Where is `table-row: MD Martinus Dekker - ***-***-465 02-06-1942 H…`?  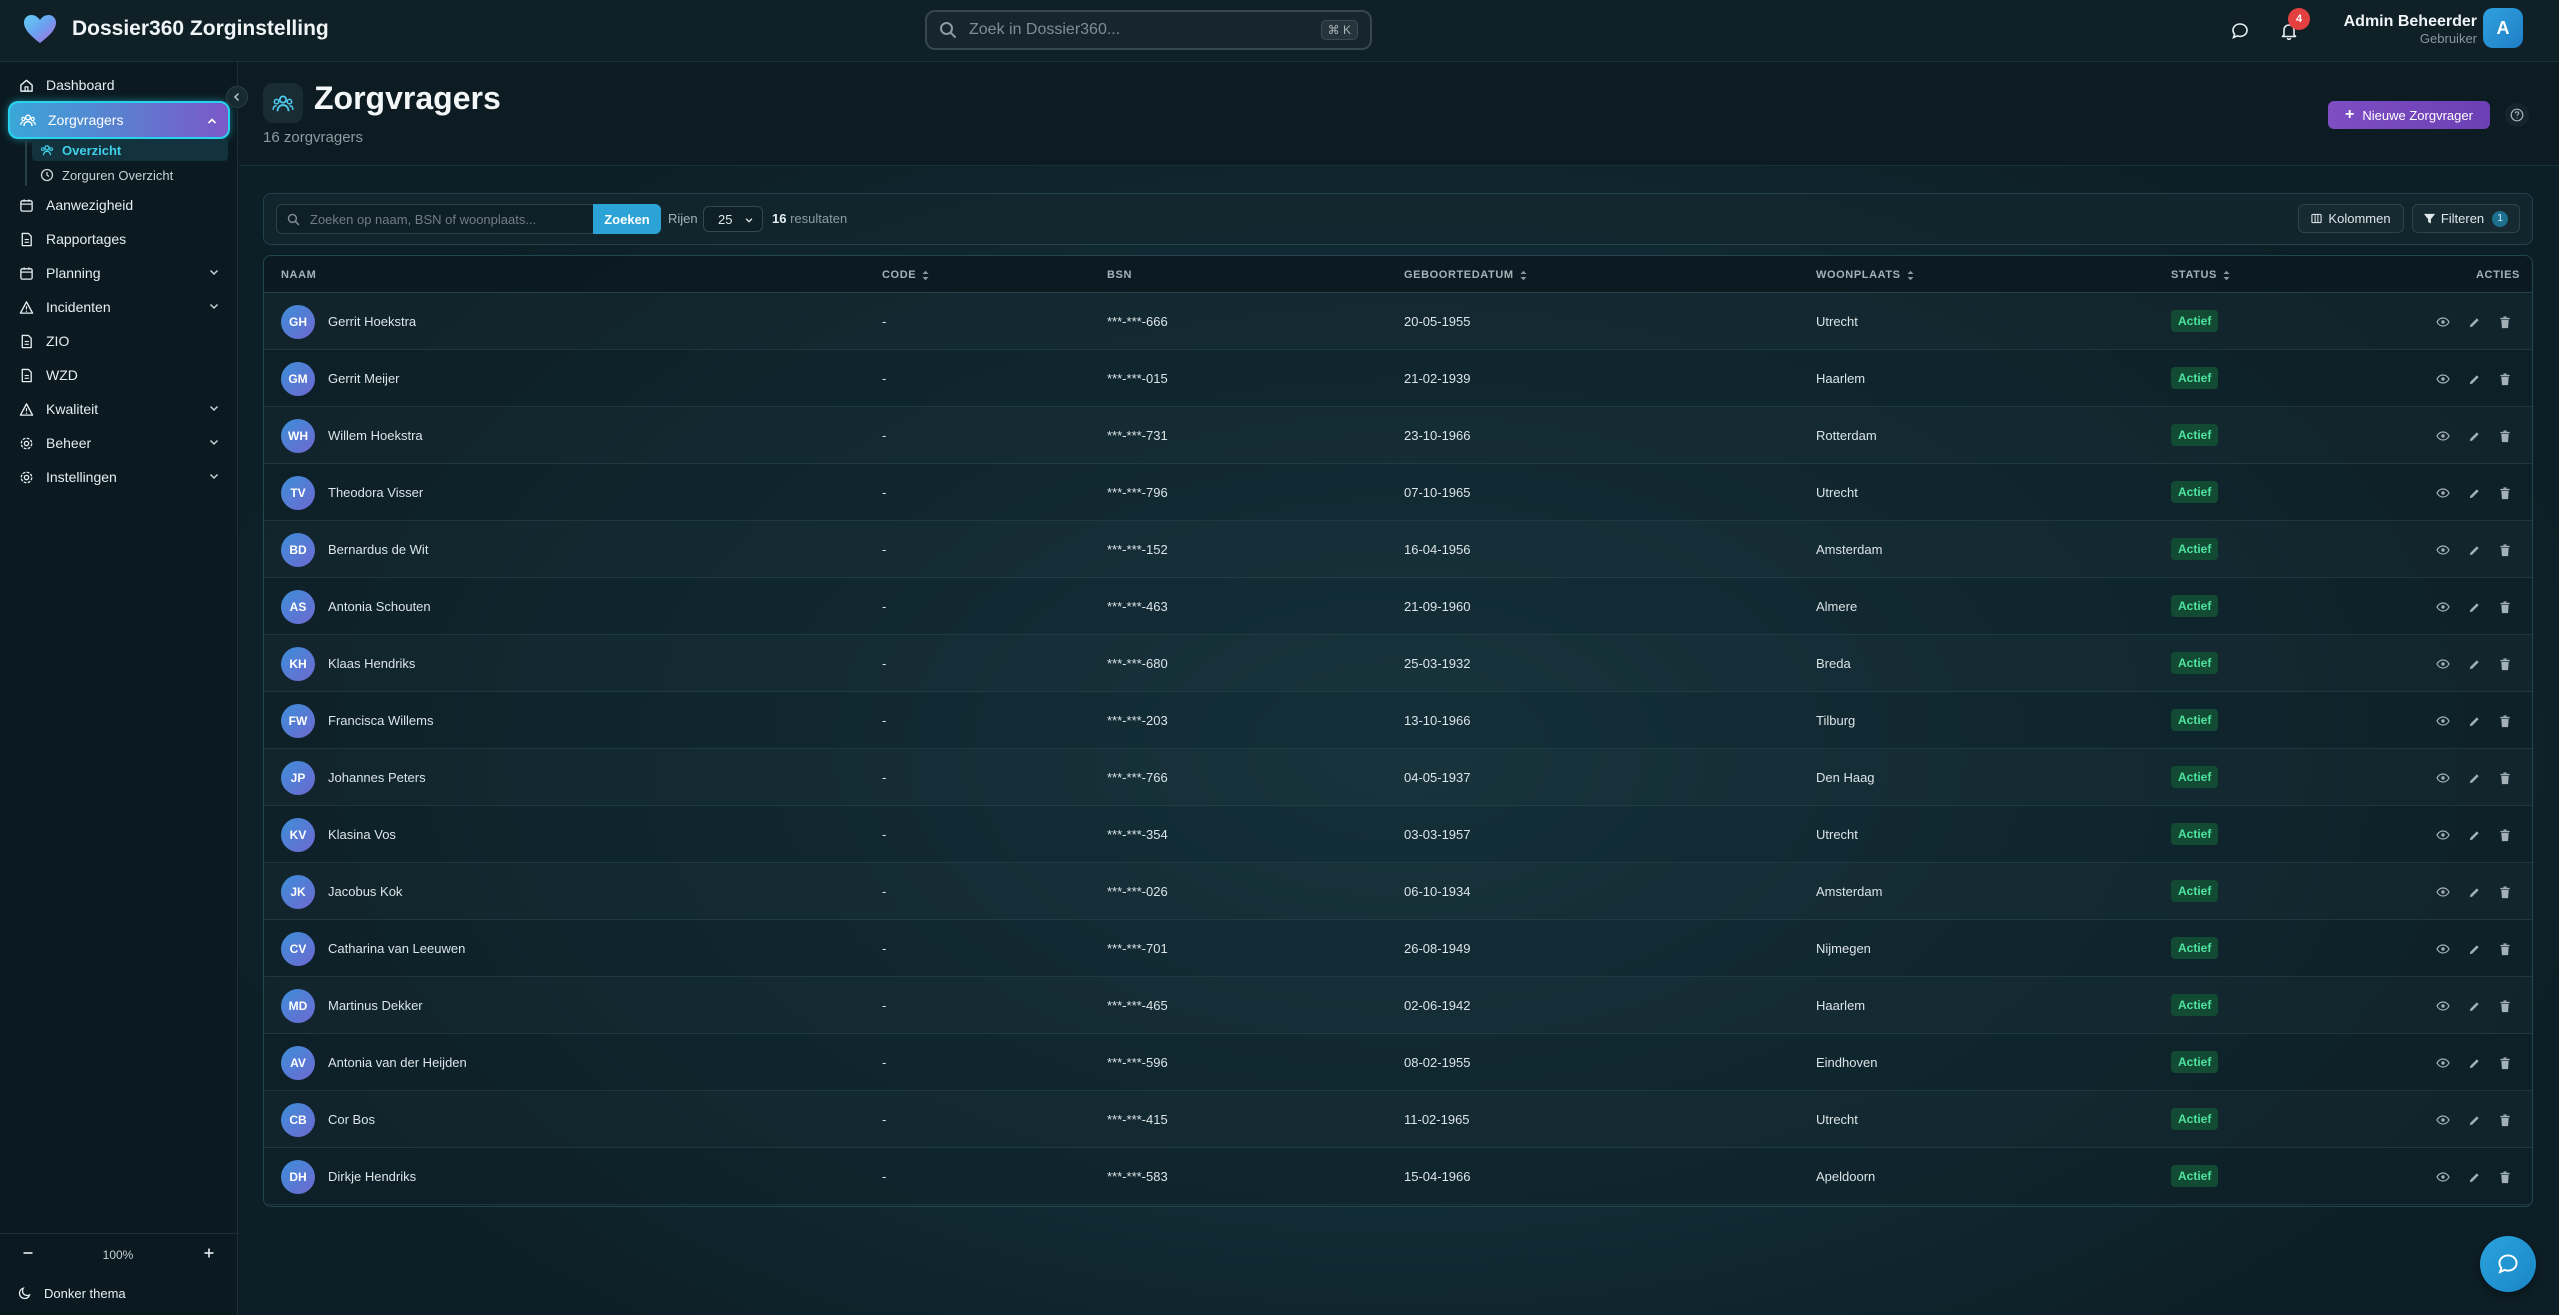
table-row: MD Martinus Dekker - ***-***-465 02-06-1942 H… is located at coordinates (1398, 1005).